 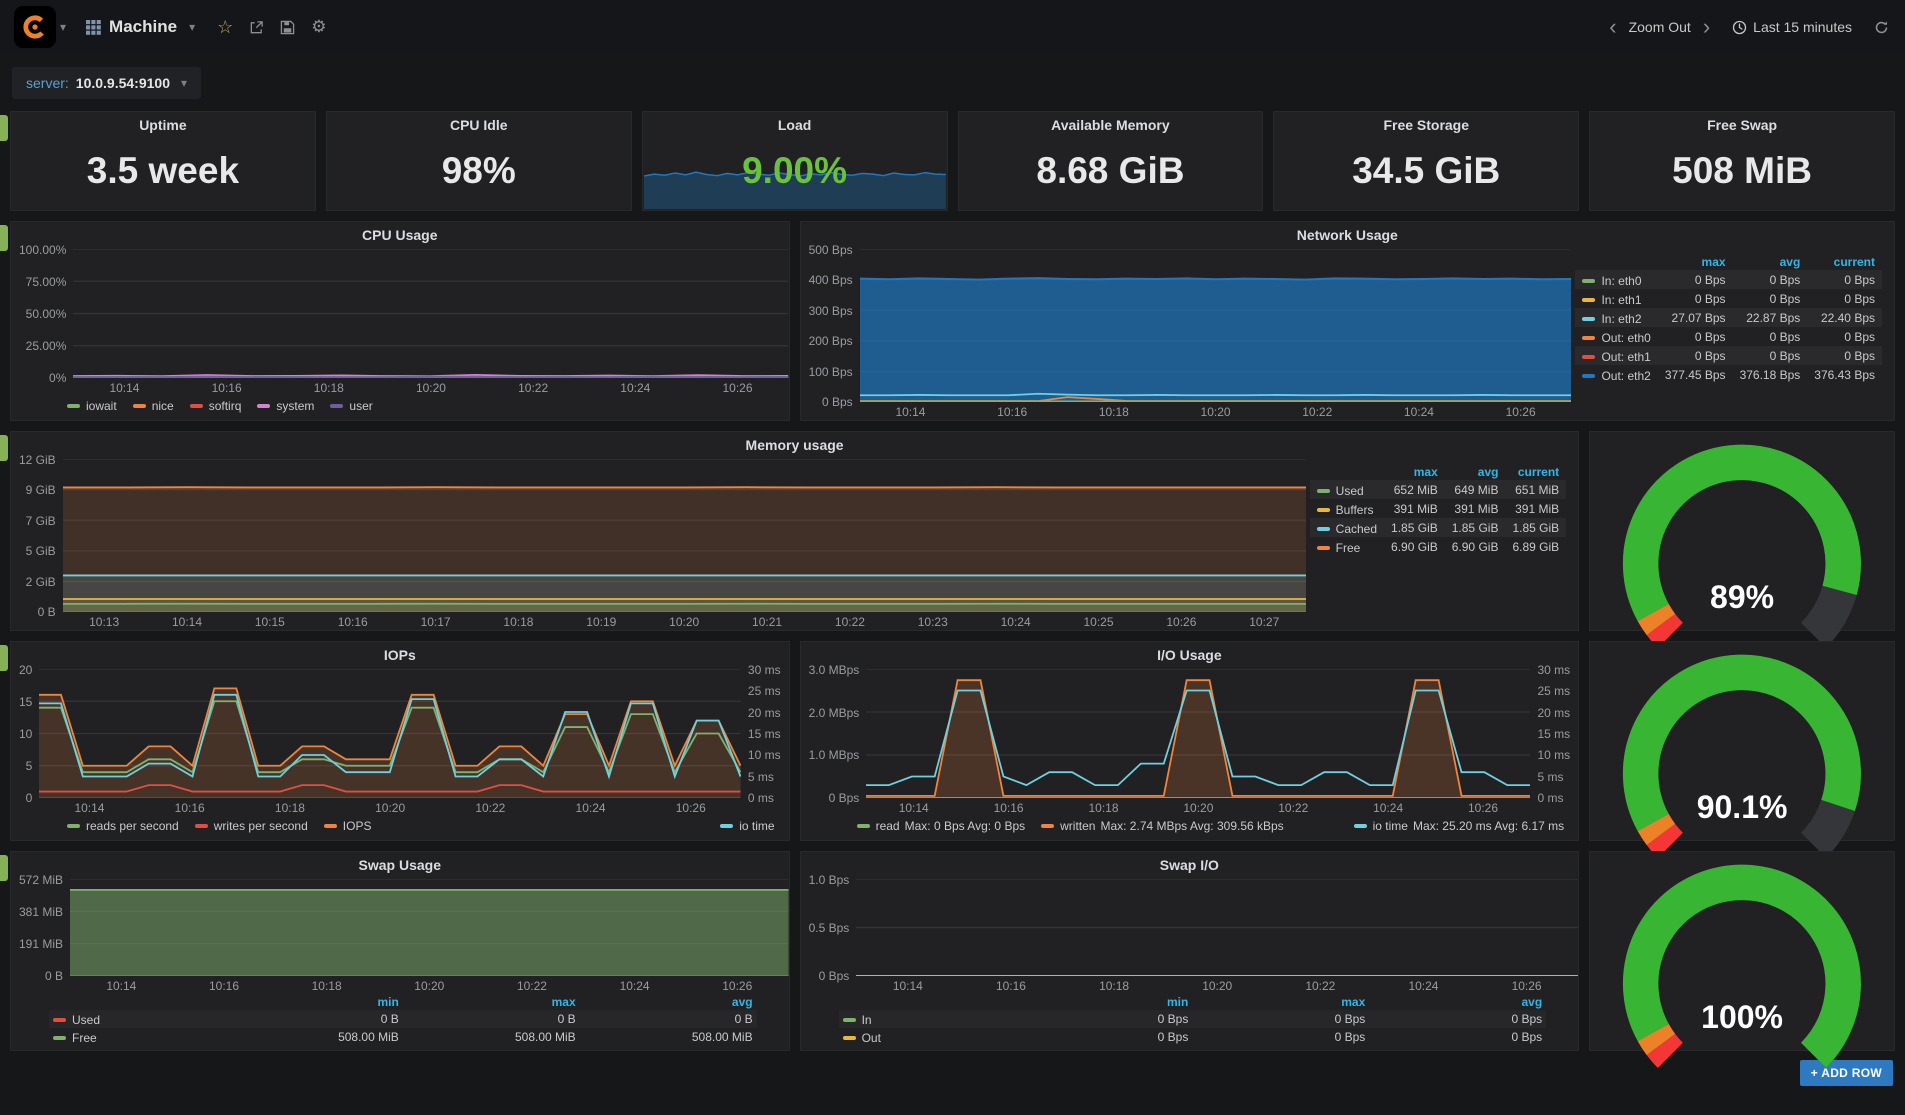 What do you see at coordinates (269, 622) in the screenshot?
I see `x-tick-label: 10:15` at bounding box center [269, 622].